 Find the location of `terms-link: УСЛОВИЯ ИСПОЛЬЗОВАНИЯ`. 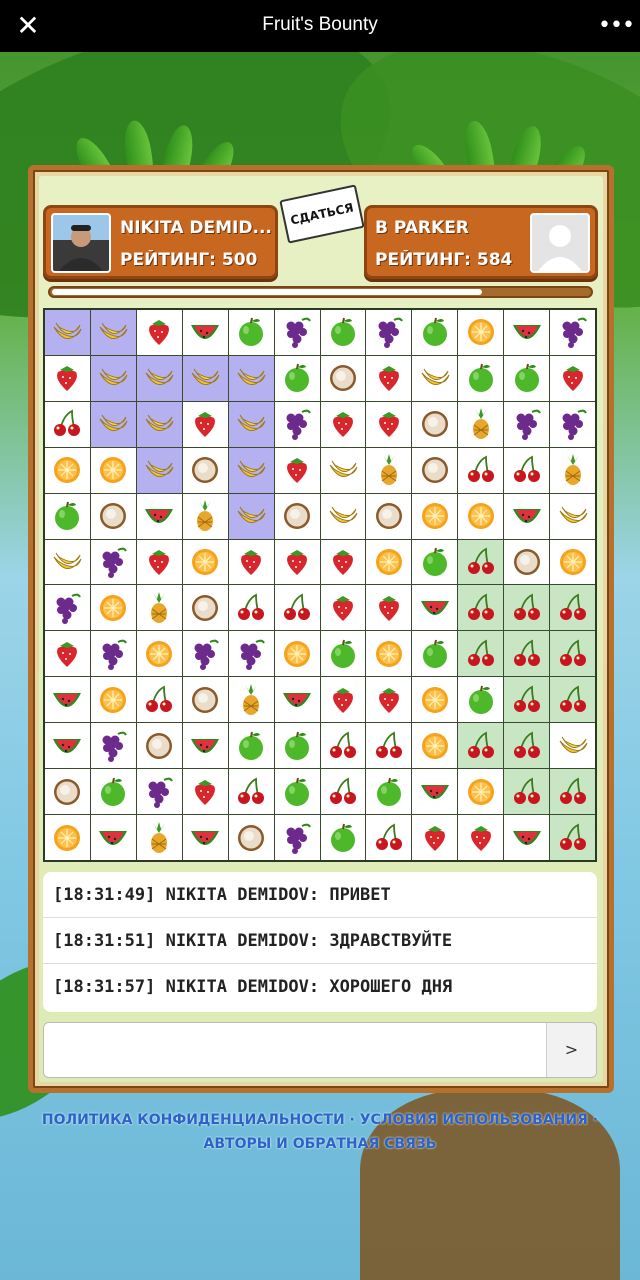

terms-link: УСЛОВИЯ ИСПОЛЬЗОВАНИЯ is located at coordinates (474, 1120).